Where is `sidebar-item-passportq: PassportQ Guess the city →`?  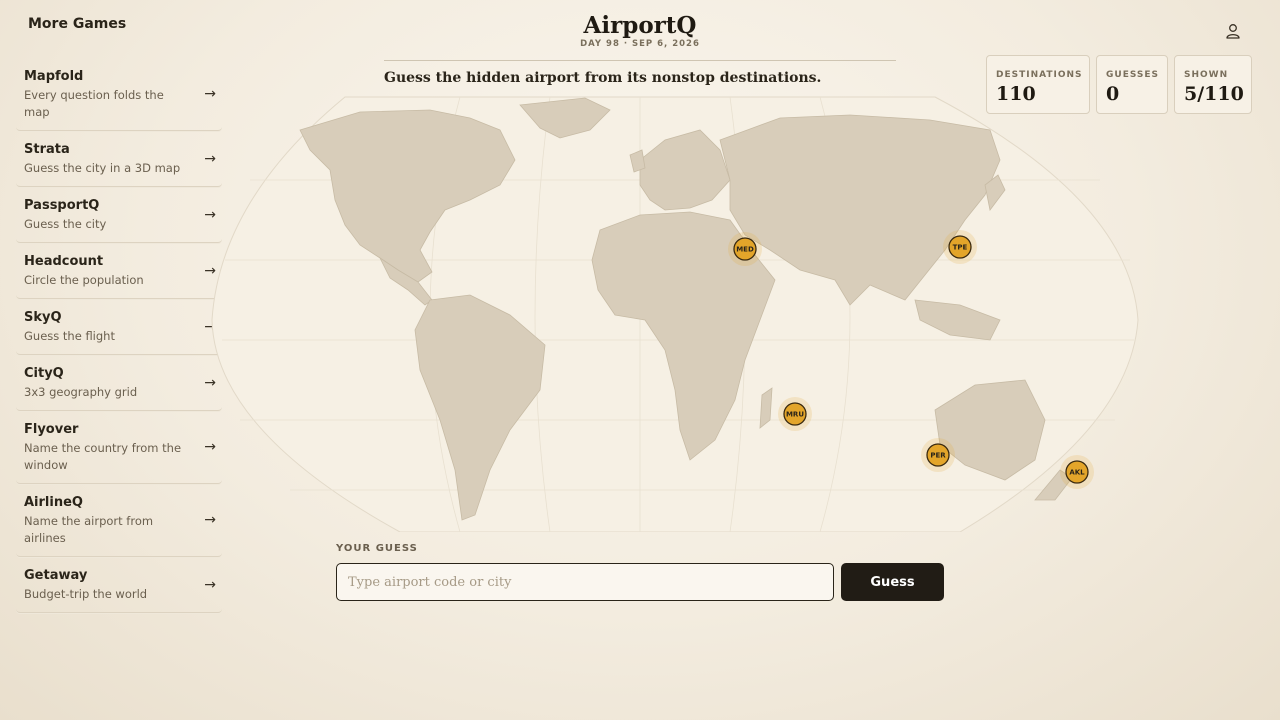 sidebar-item-passportq: PassportQ Guess the city → is located at coordinates (119, 215).